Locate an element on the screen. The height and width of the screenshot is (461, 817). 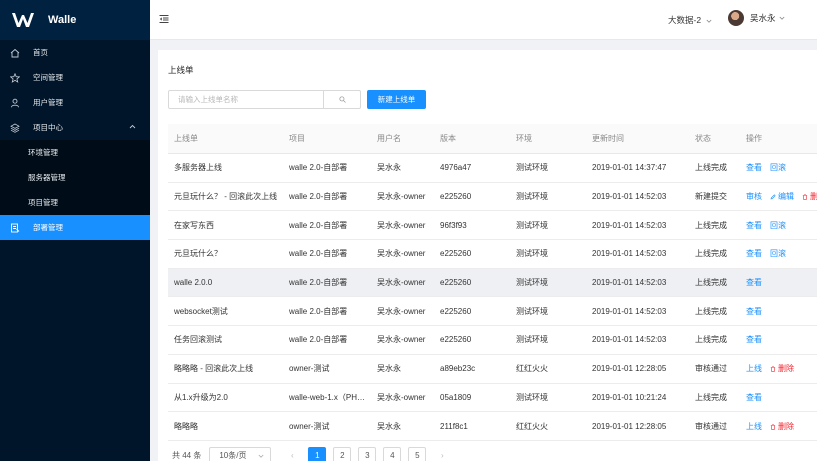
layers-icon is located at coordinates (15, 128).